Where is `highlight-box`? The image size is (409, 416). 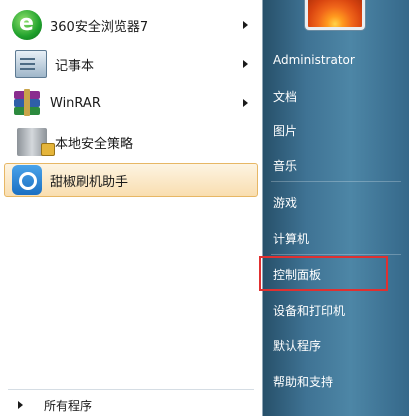 highlight-box is located at coordinates (323, 273).